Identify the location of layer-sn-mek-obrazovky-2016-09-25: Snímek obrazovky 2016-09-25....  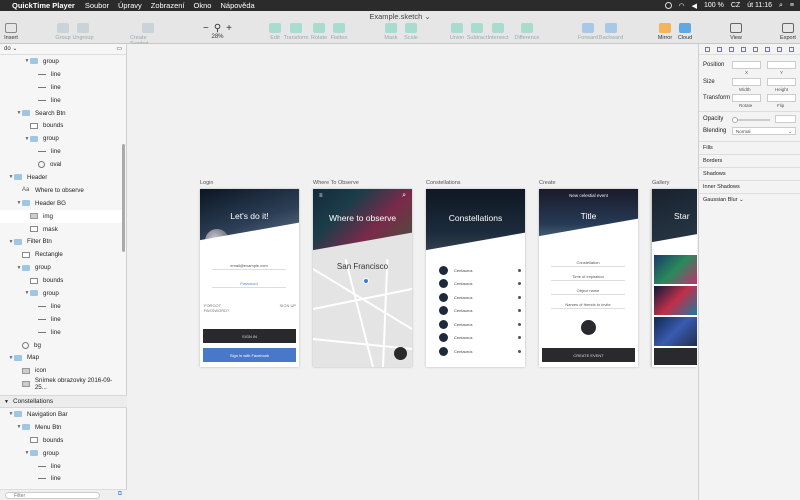
(61, 384).